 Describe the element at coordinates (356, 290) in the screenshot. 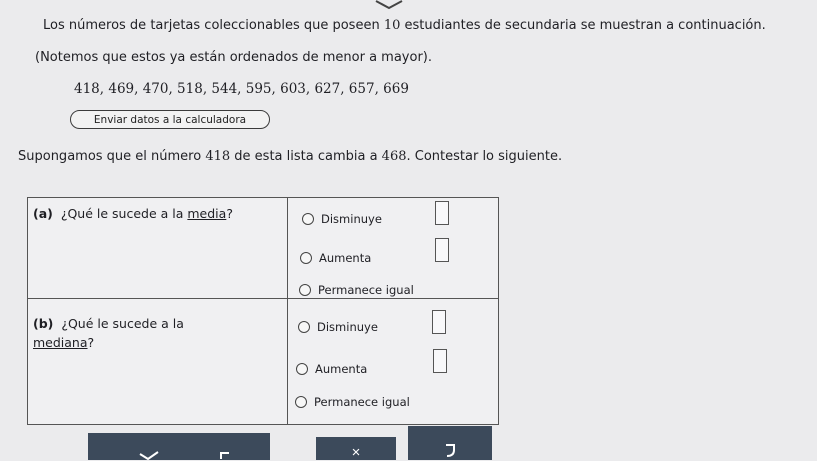

I see `option-a-permanece-igual: Permanece igual` at that location.